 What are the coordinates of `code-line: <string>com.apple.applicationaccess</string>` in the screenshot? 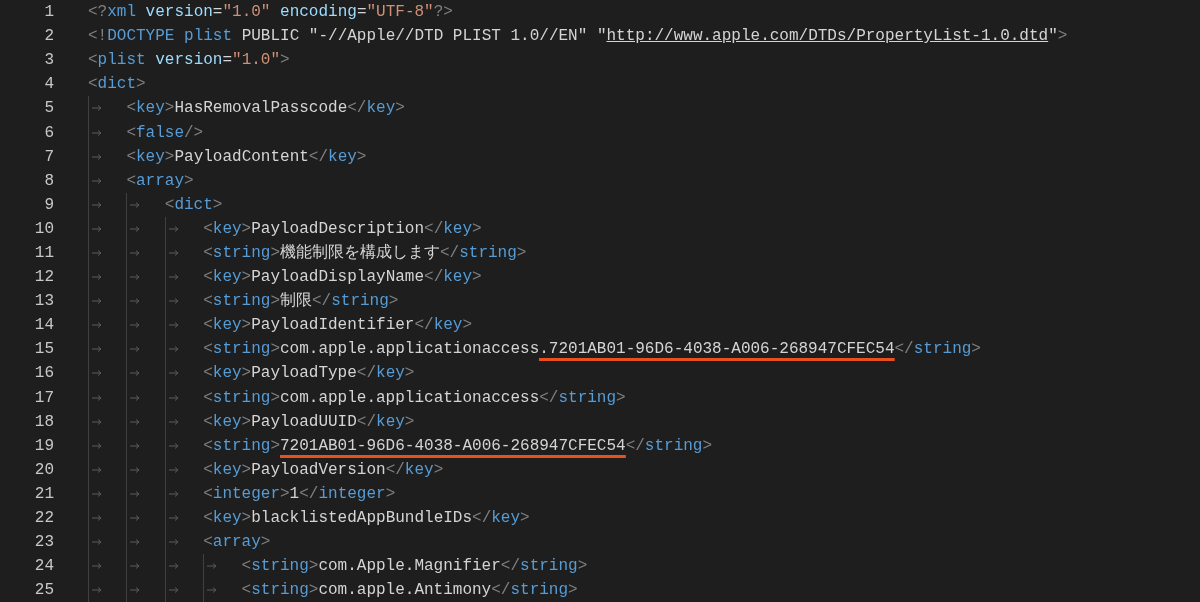 It's located at (414, 398).